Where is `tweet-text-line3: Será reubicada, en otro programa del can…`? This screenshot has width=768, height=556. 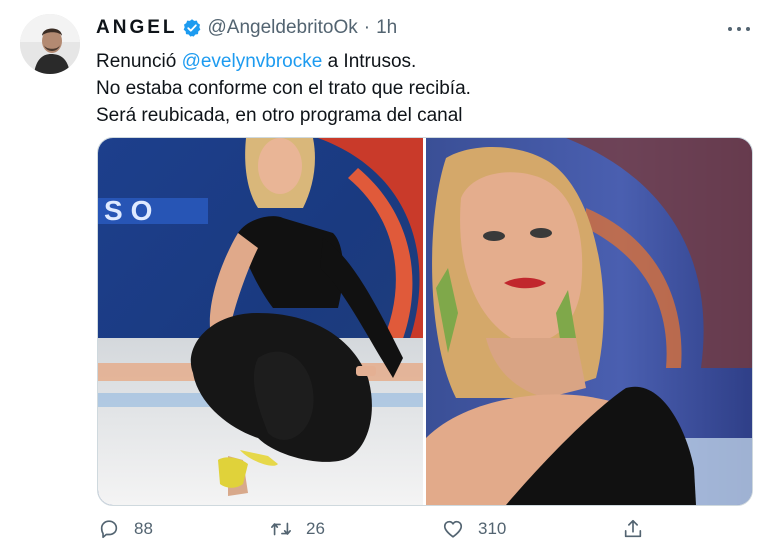
tweet-text-line3: Será reubicada, en otro programa del can… is located at coordinates (279, 115).